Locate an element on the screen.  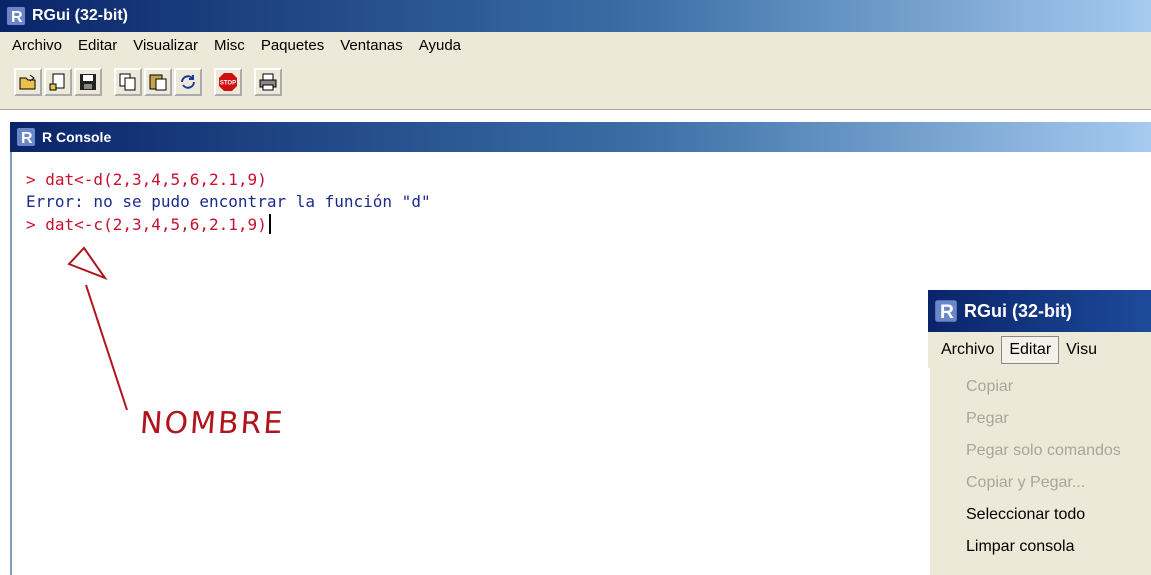
load-workspace-icon is located at coordinates (57, 82).